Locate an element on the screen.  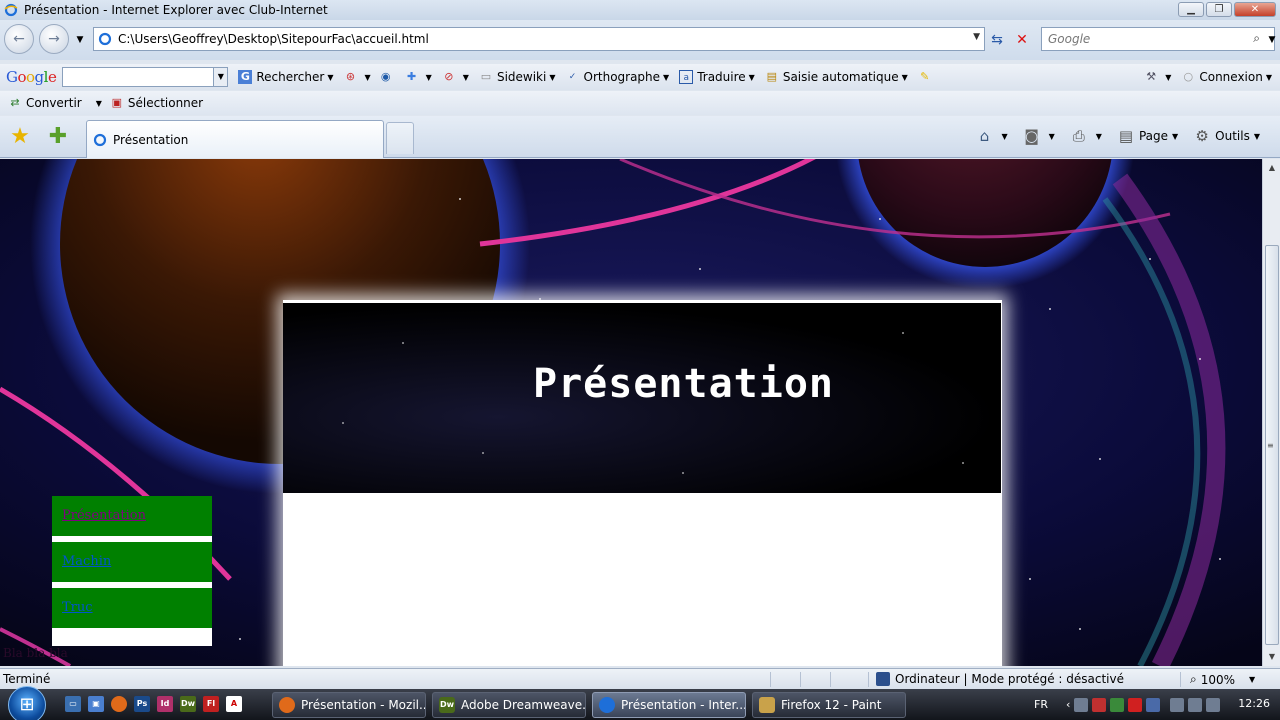
google-search-button: G Rechercher ▼ is located at coordinates (285, 77).